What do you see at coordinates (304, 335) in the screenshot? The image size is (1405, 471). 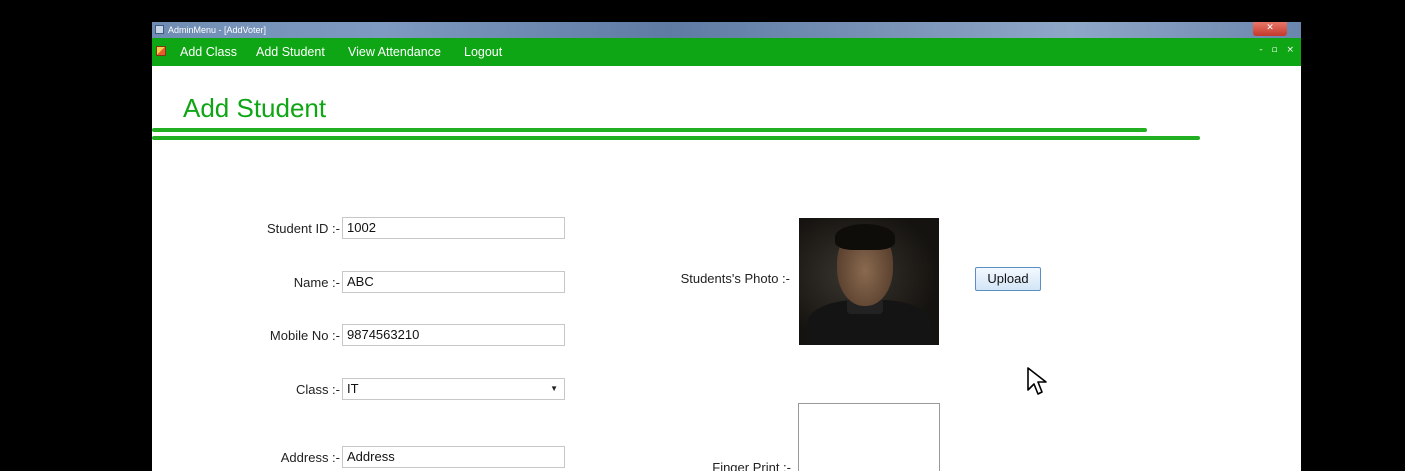 I see `mobile-label: Mobile No :-` at bounding box center [304, 335].